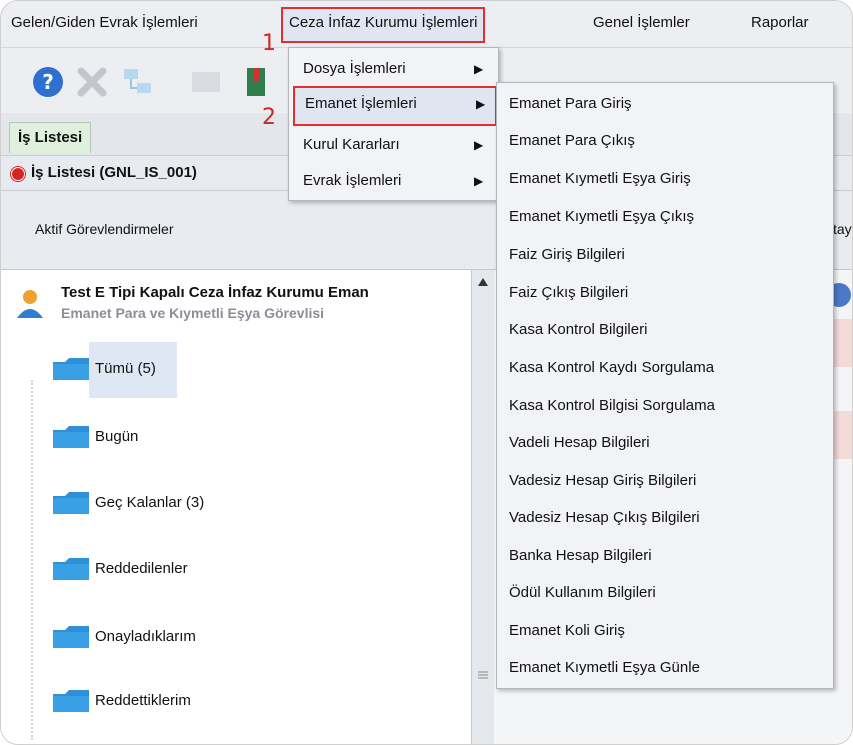  I want to click on blank-icon, so click(206, 82).